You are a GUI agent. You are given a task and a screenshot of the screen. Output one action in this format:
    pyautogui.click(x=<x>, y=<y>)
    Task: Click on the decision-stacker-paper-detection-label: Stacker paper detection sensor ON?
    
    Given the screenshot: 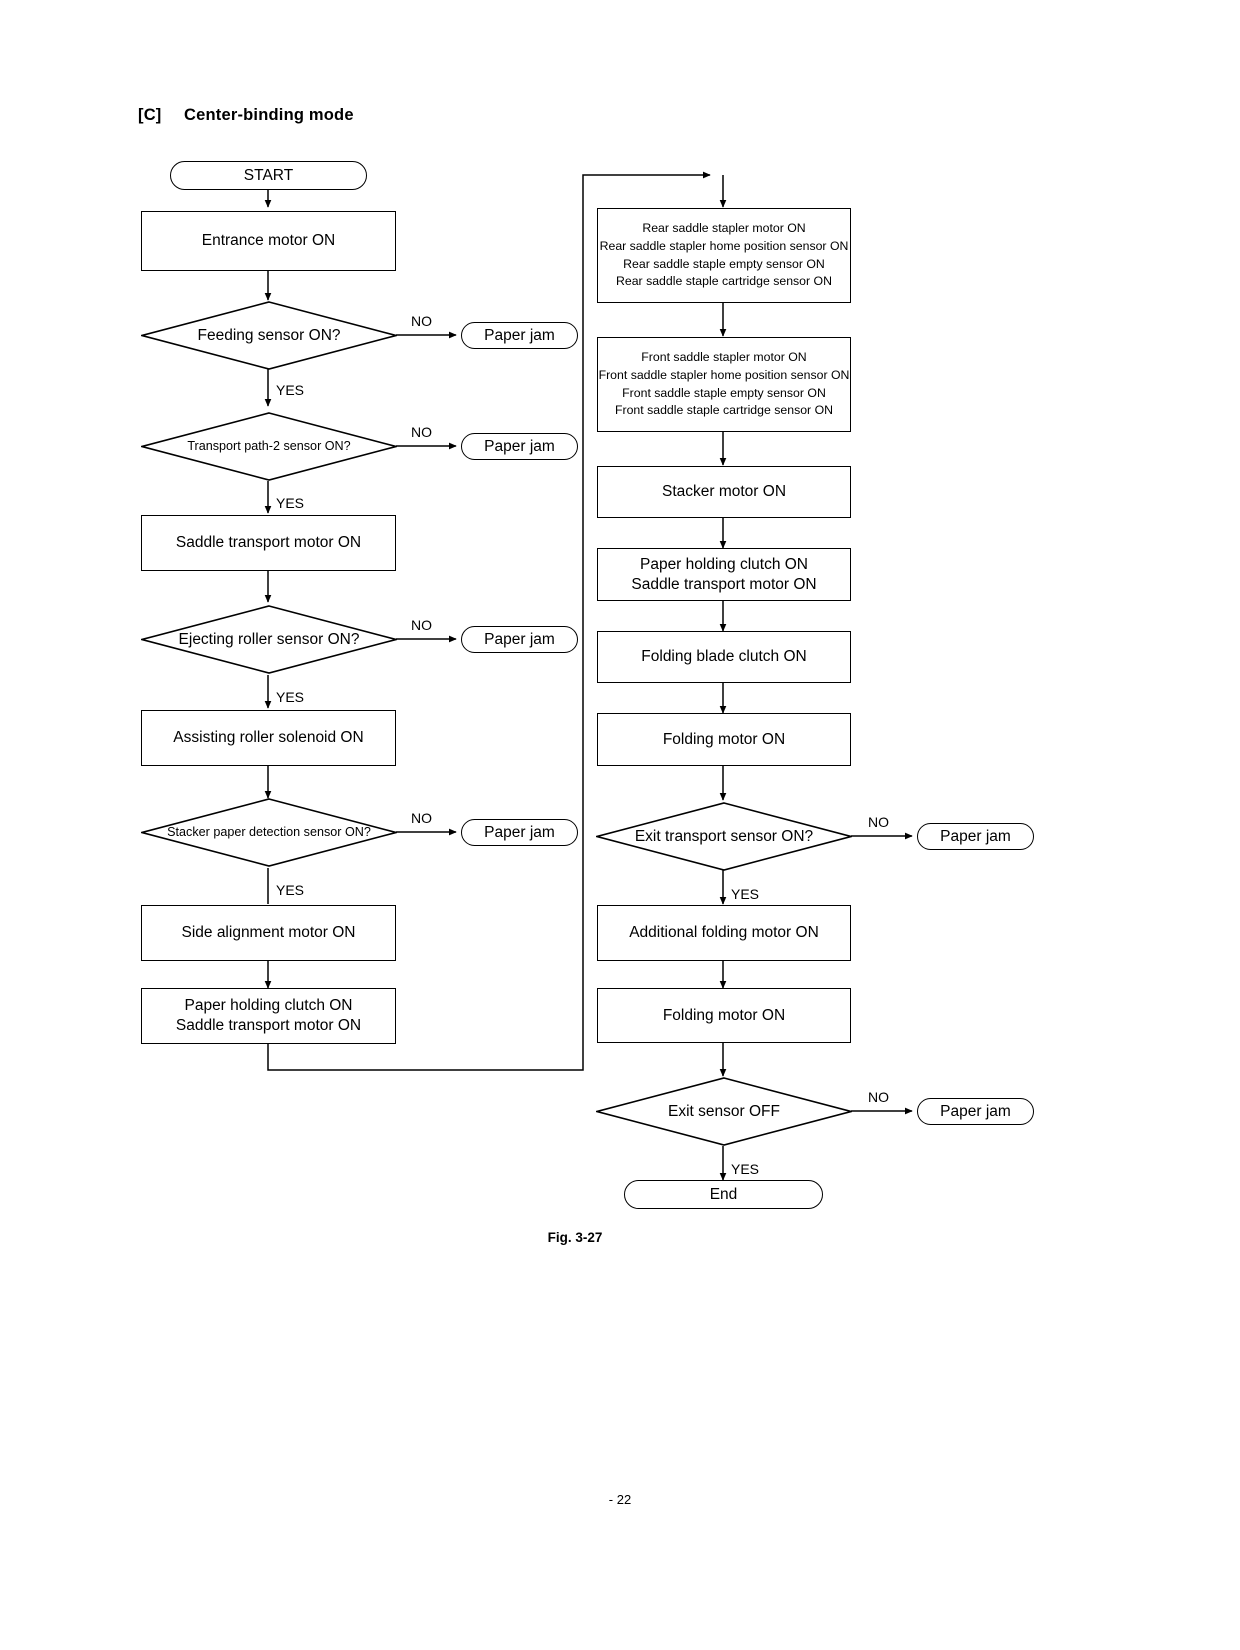 What is the action you would take?
    pyautogui.click(x=269, y=832)
    